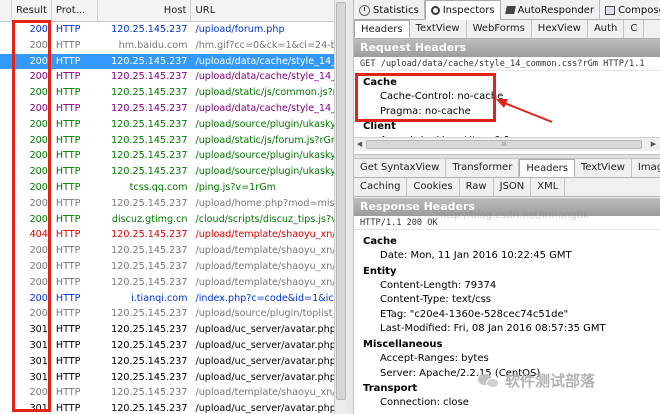 Image resolution: width=660 pixels, height=414 pixels. Describe the element at coordinates (477, 187) in the screenshot. I see `response-tab-raw: Raw` at that location.